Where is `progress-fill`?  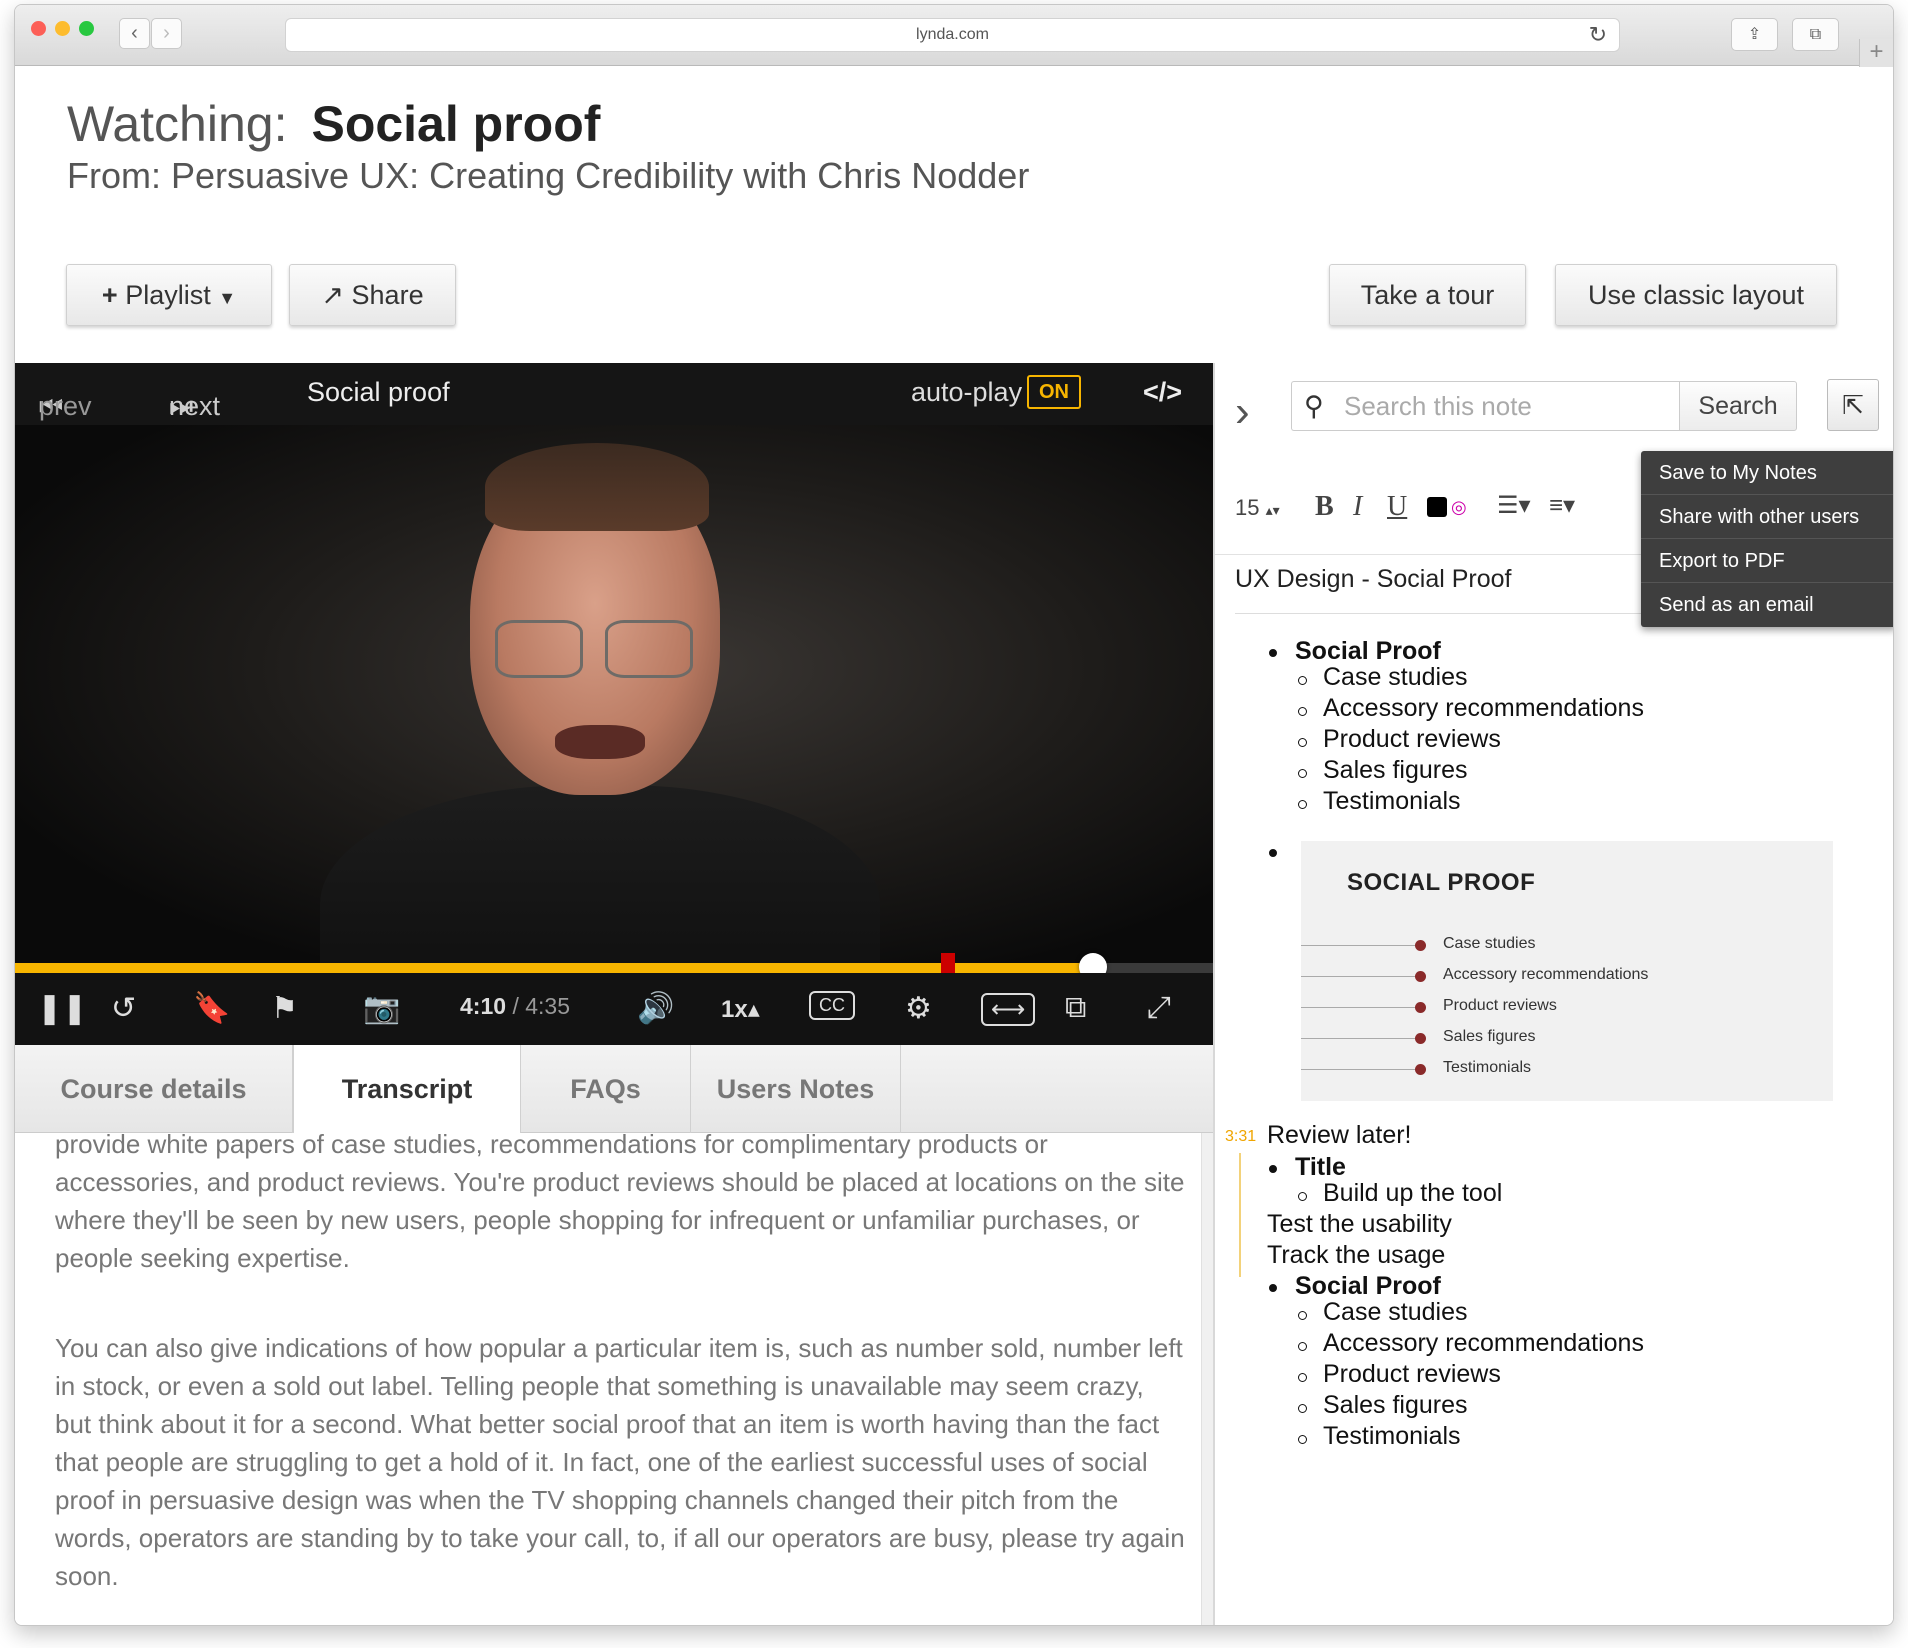
progress-fill is located at coordinates (554, 968).